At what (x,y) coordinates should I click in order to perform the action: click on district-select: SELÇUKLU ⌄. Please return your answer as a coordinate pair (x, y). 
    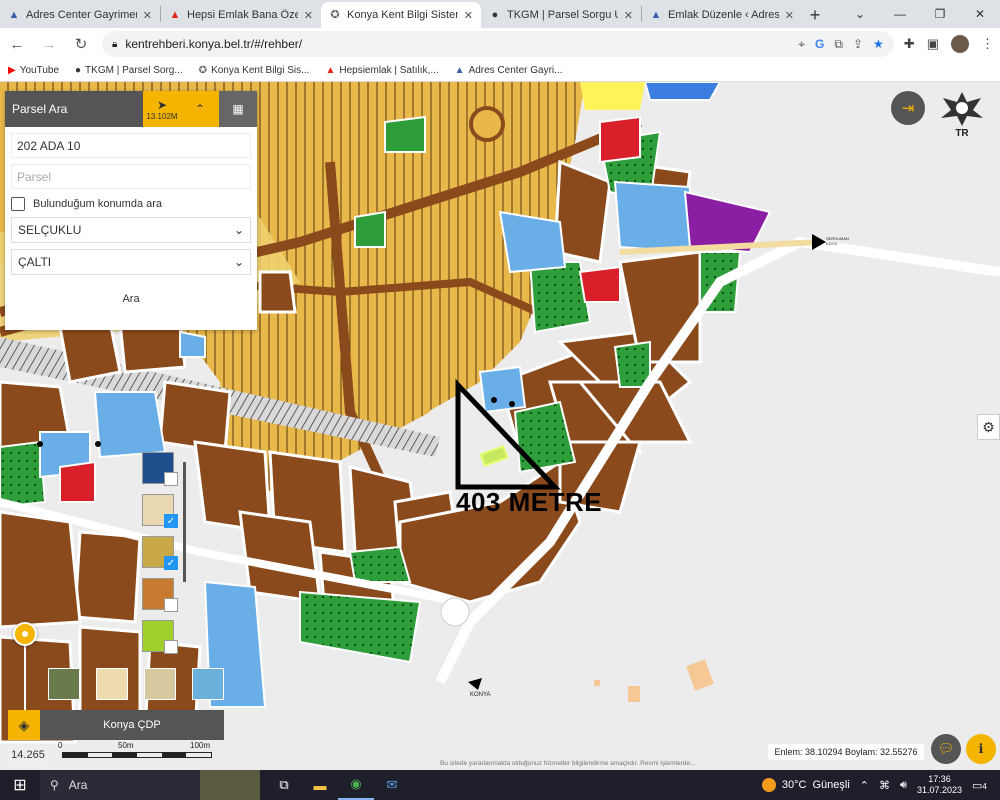
    Looking at the image, I should click on (131, 230).